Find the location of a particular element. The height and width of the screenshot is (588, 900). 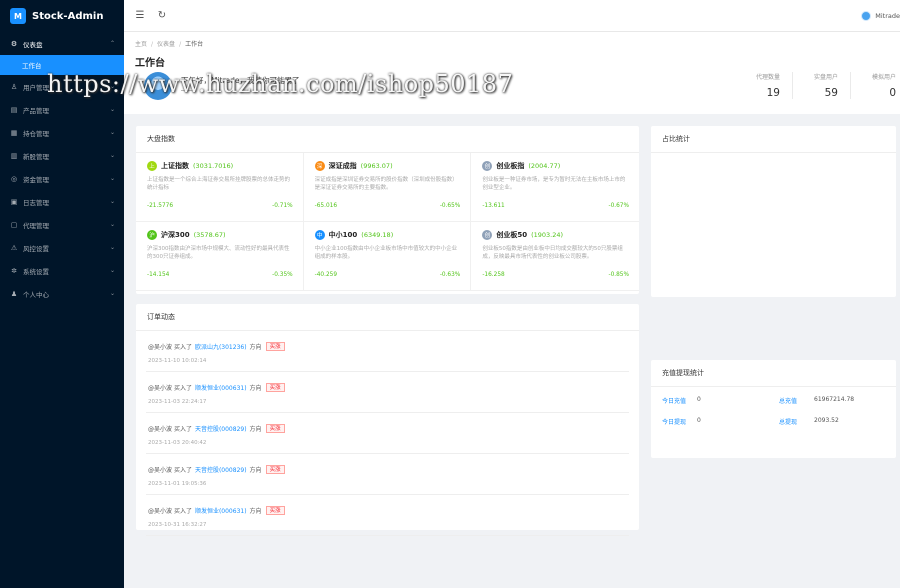

app-logo: M Stock-Admin is located at coordinates (62, 16).